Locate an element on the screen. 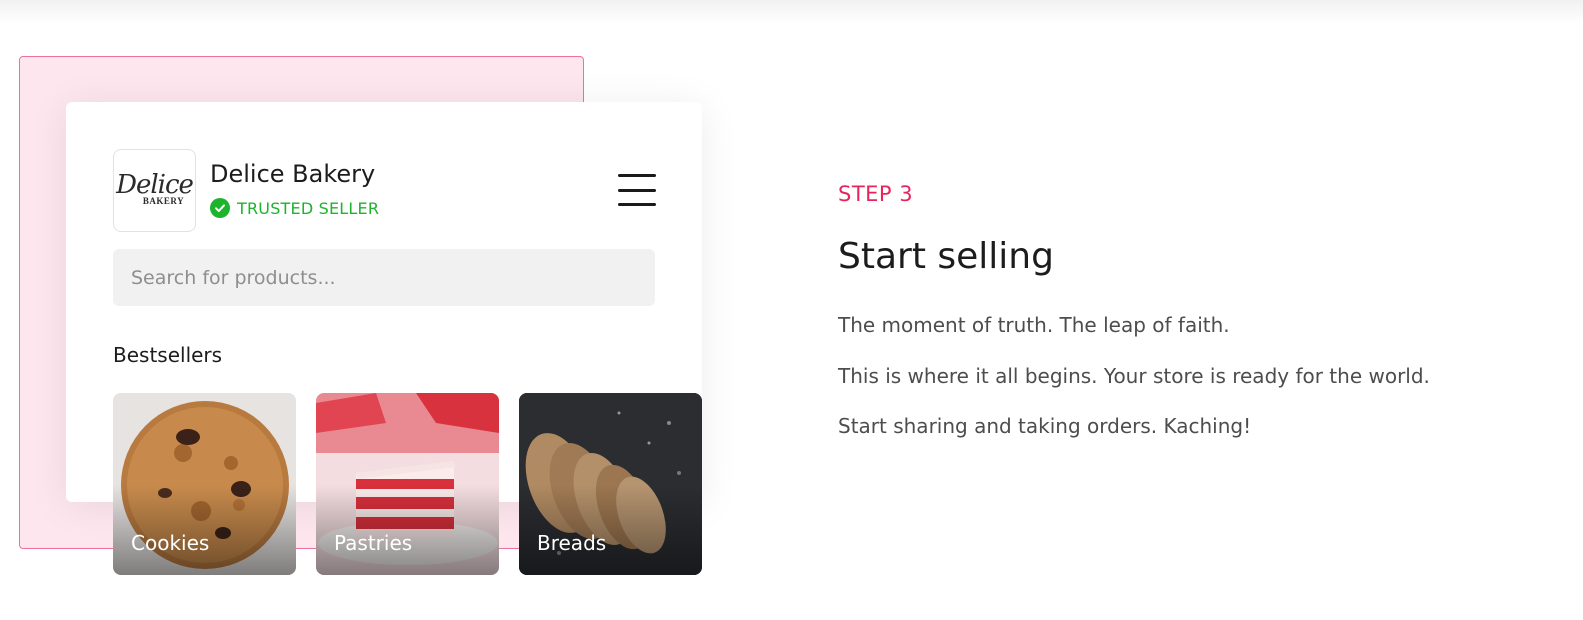 The height and width of the screenshot is (620, 1583). store-logo: Delice BAKERY is located at coordinates (154, 190).